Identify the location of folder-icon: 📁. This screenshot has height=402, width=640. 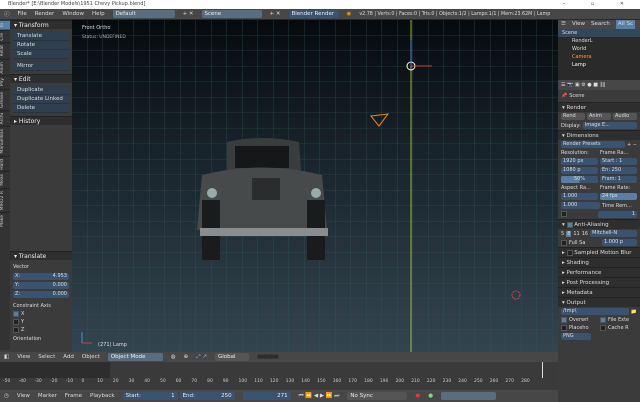
(634, 312).